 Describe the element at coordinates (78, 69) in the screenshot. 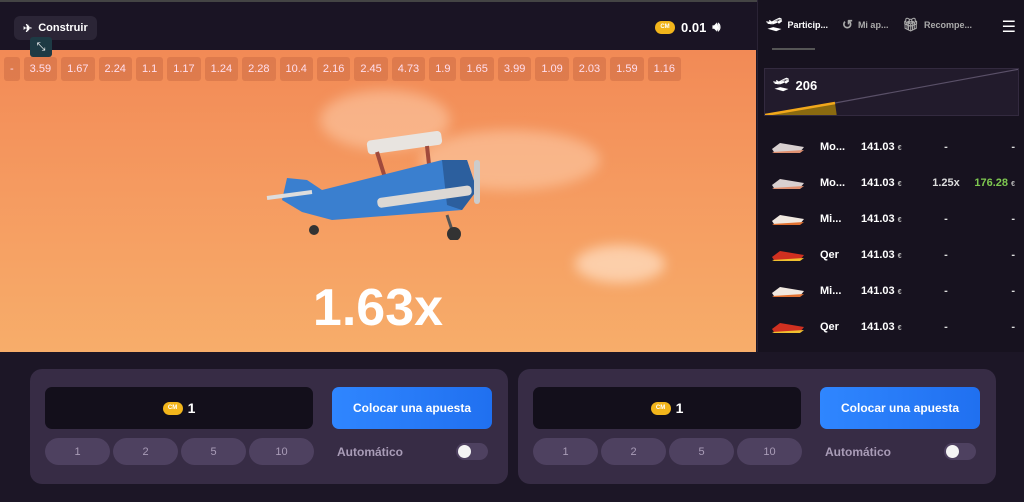

I see `history-chip: 1.67` at that location.